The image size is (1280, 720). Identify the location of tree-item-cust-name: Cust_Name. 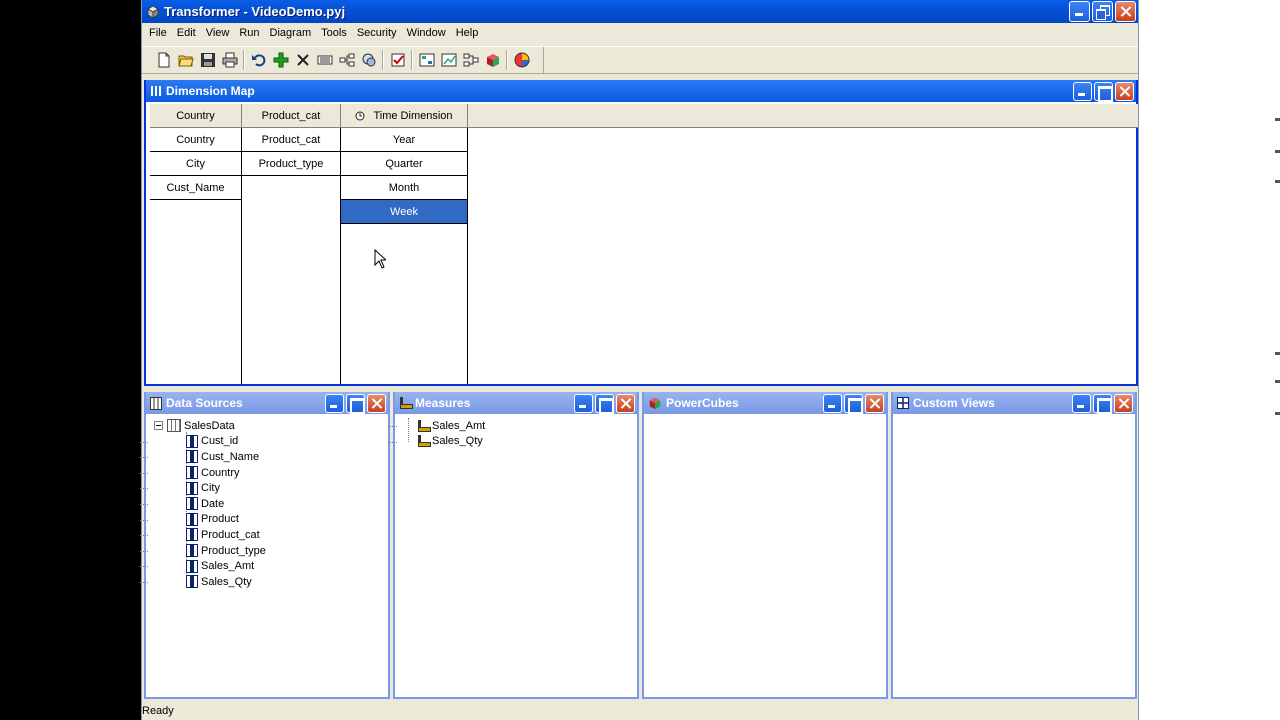
(263, 457).